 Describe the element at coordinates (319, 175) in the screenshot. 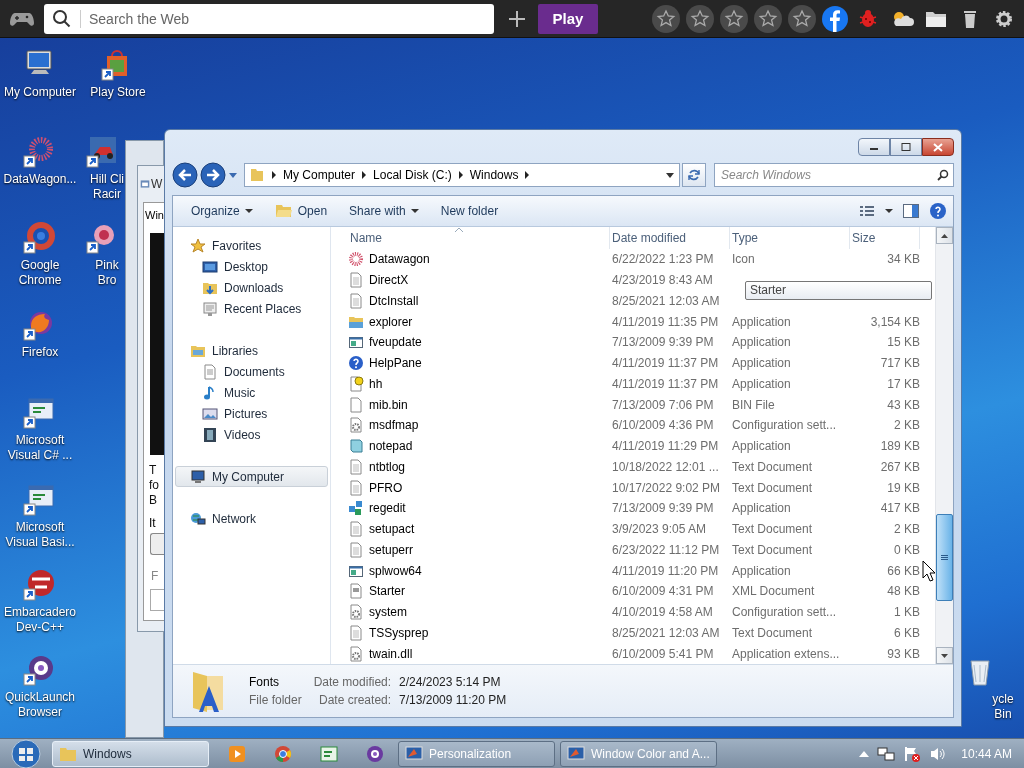

I see `breadcrumb: My Computer` at that location.